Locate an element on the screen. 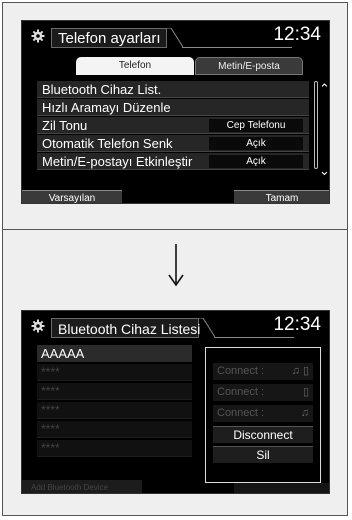 This screenshot has width=352, height=520. tab-phone: Telefon is located at coordinates (135, 66).